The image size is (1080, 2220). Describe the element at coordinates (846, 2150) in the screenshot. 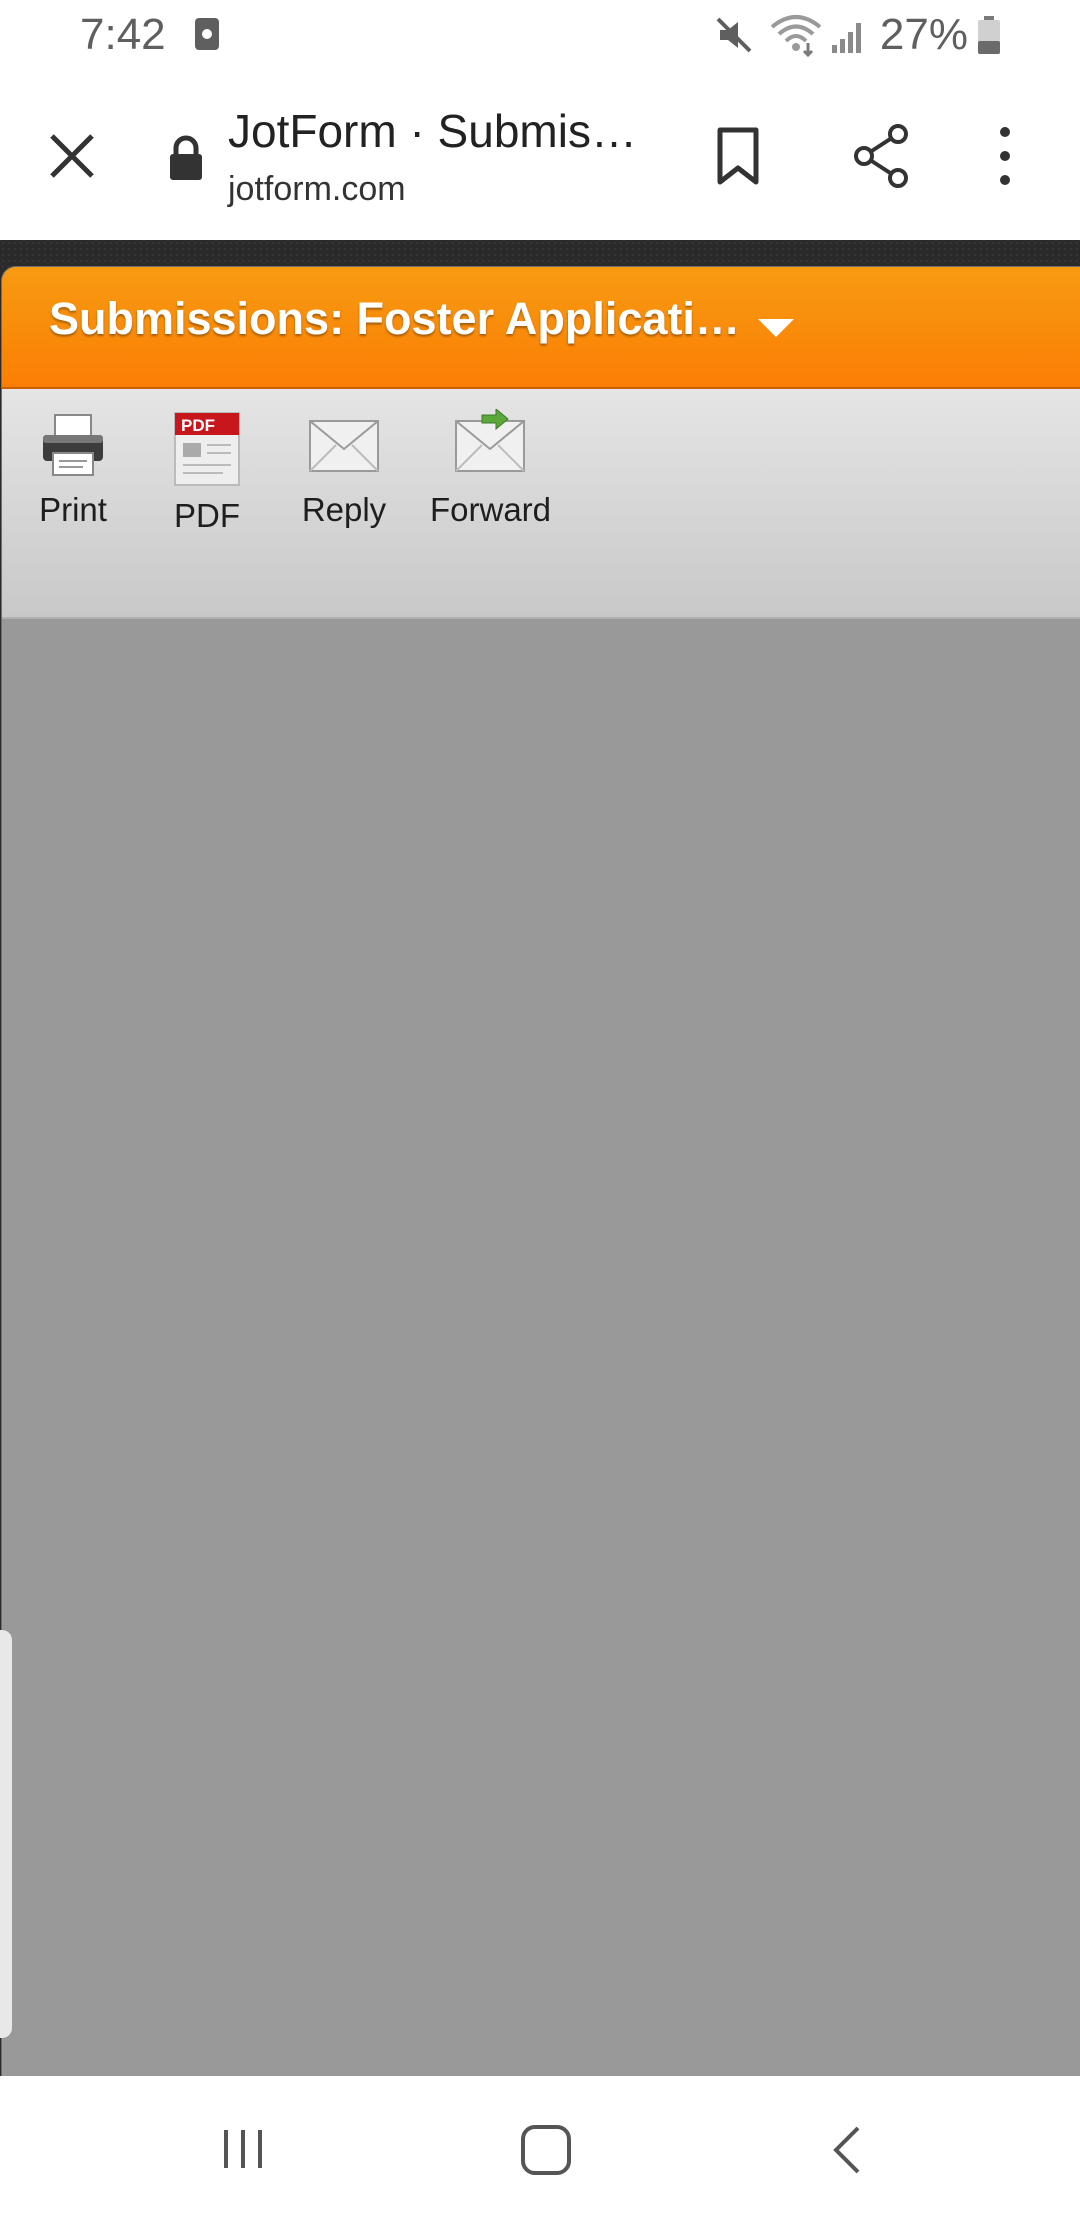

I see `back-icon` at that location.